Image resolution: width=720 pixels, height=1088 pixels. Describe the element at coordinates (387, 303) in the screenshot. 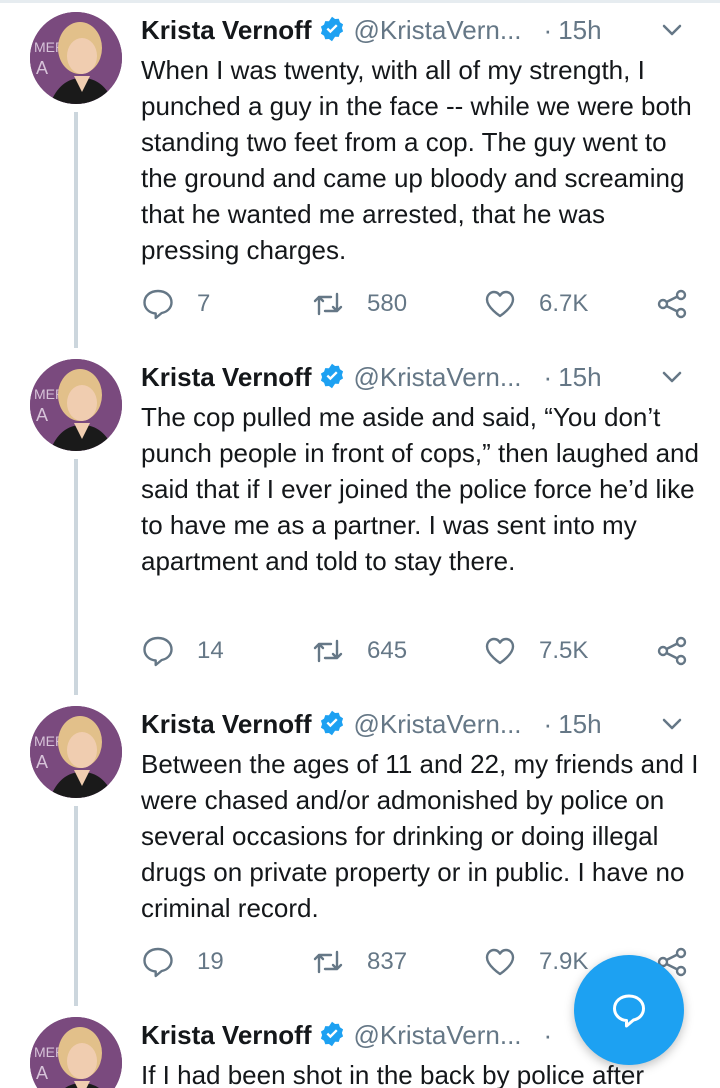

I see `retweet-count: 580` at that location.